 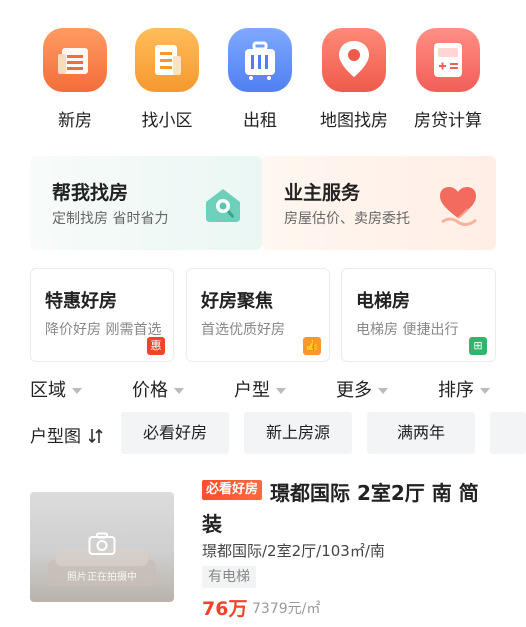 I want to click on nav-rent: 出租, so click(x=260, y=79).